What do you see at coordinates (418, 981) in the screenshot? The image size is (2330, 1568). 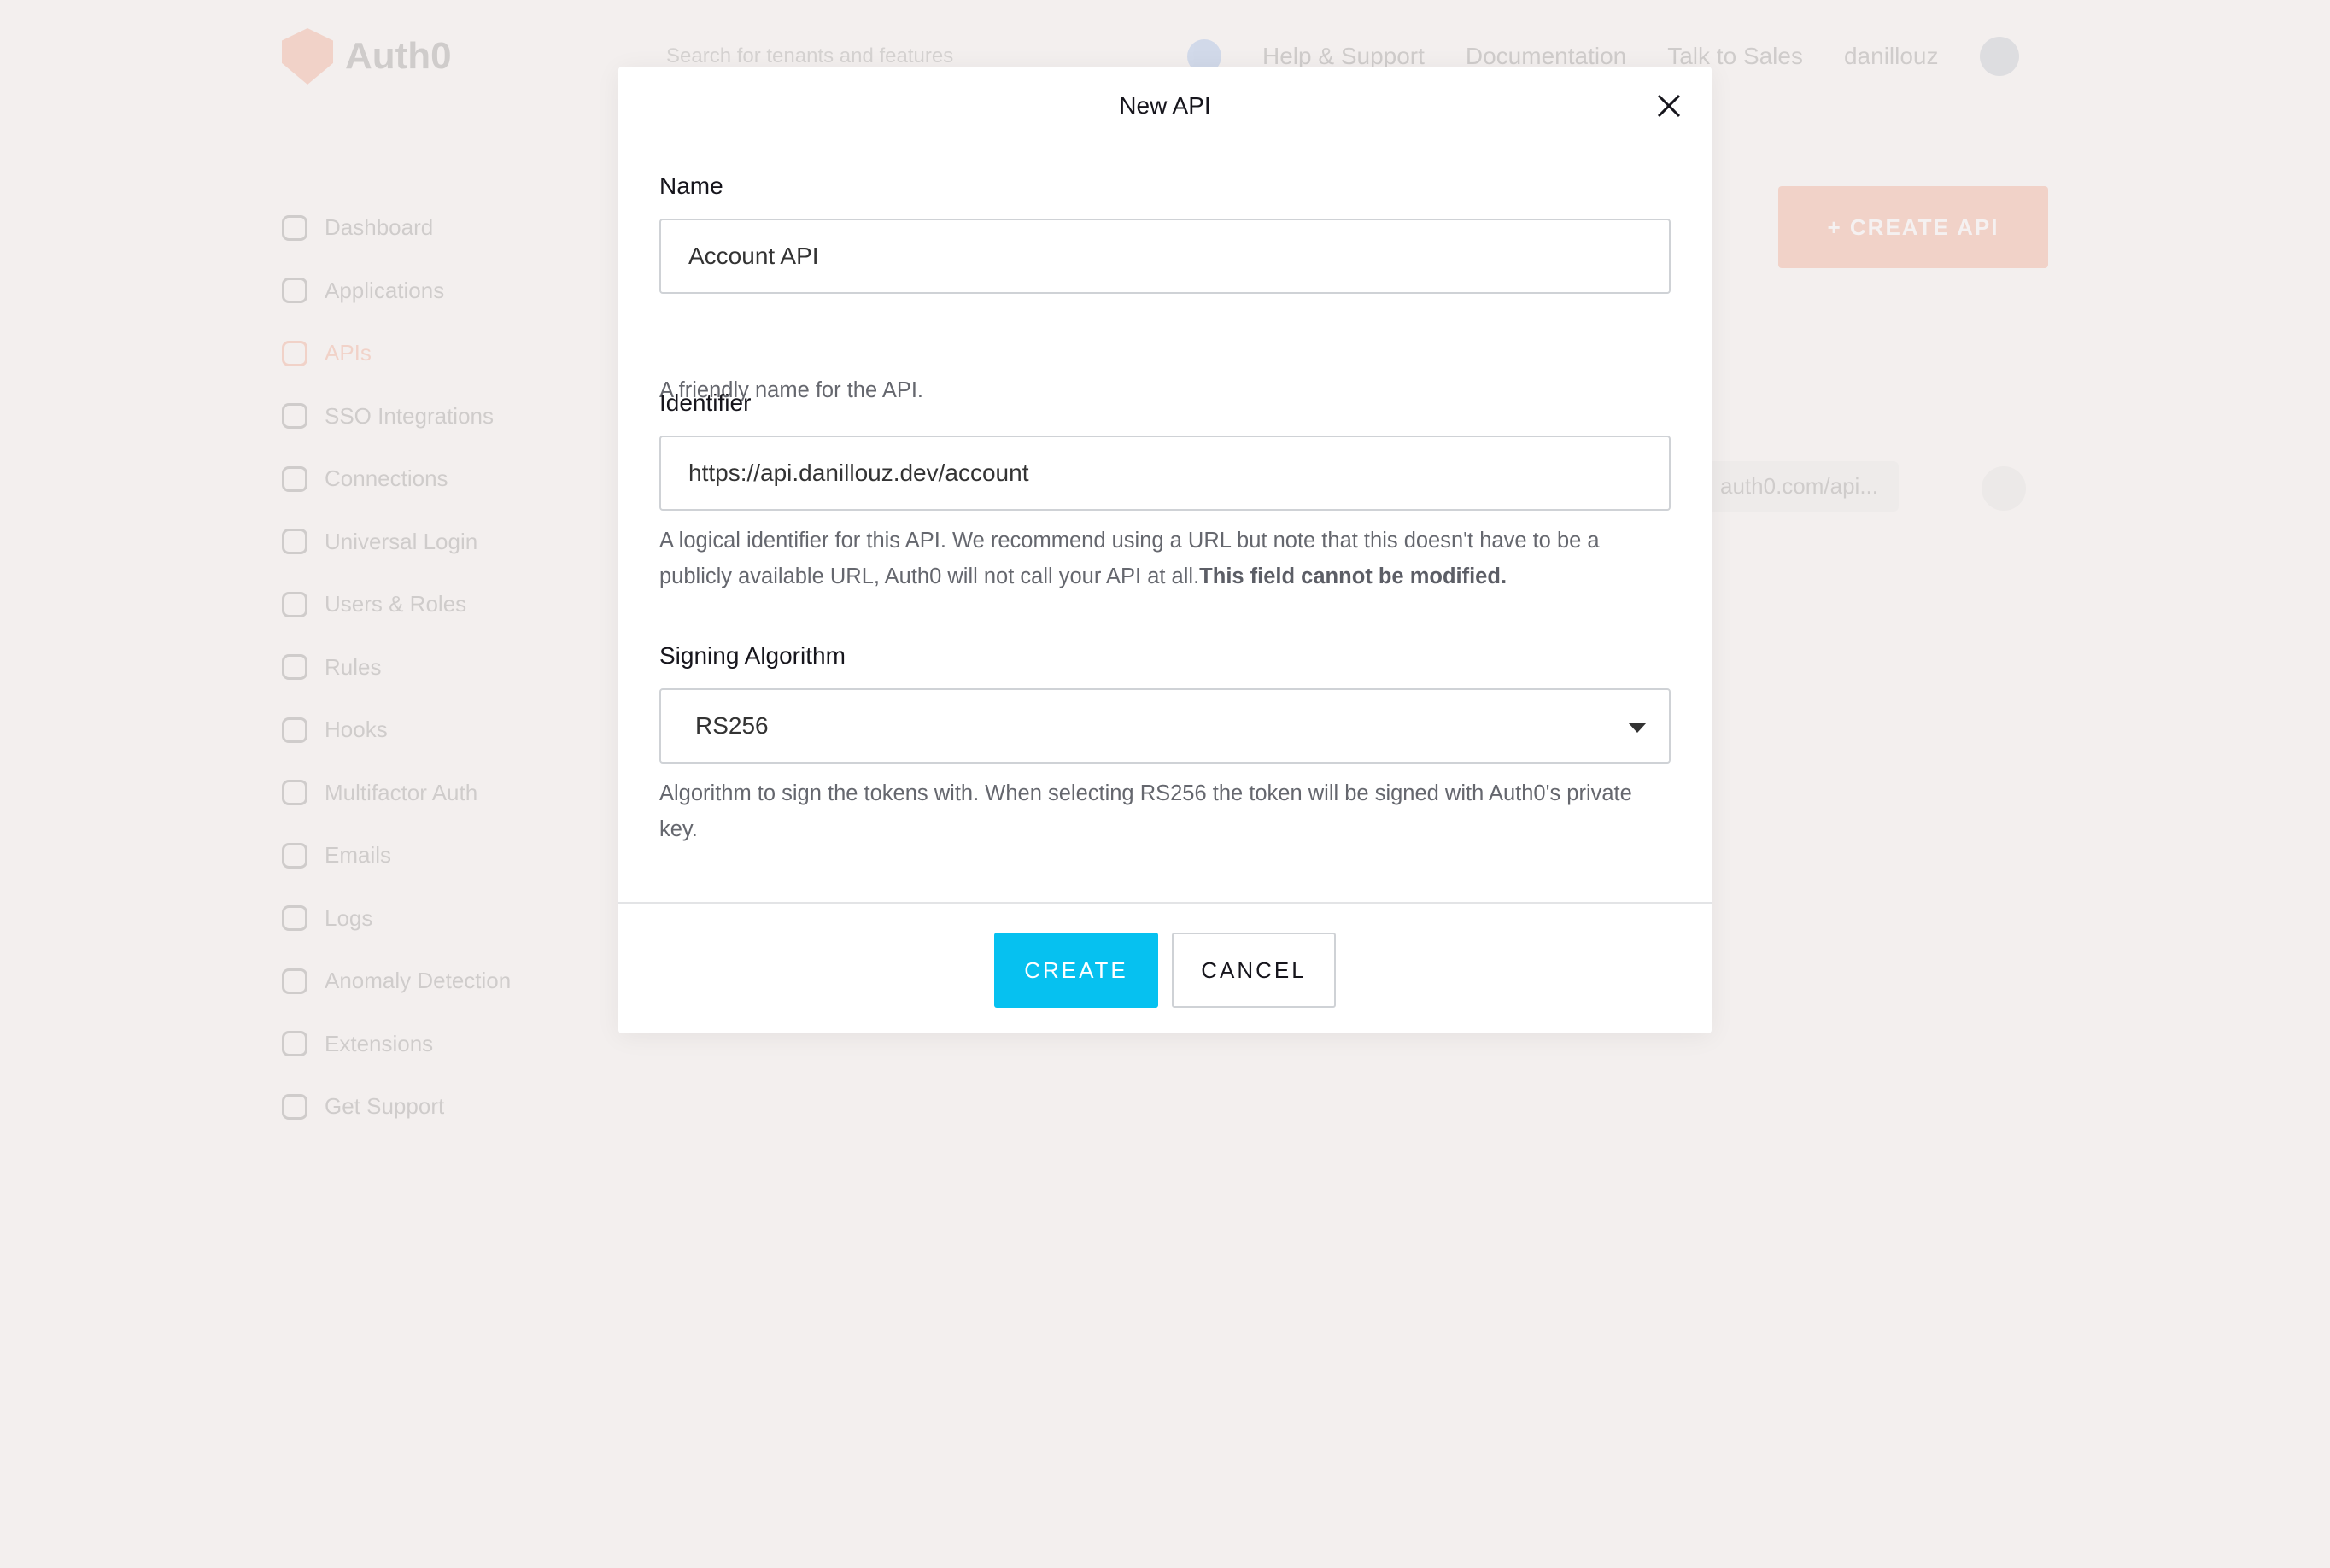 I see `sidebar-item-label: Anomaly Detection` at bounding box center [418, 981].